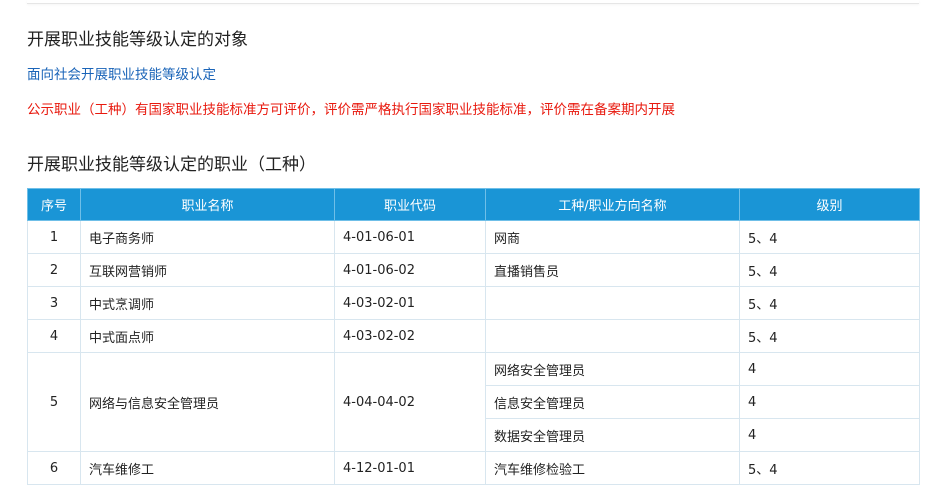 This screenshot has width=944, height=495. Describe the element at coordinates (473, 2) in the screenshot. I see `top-divider` at that location.